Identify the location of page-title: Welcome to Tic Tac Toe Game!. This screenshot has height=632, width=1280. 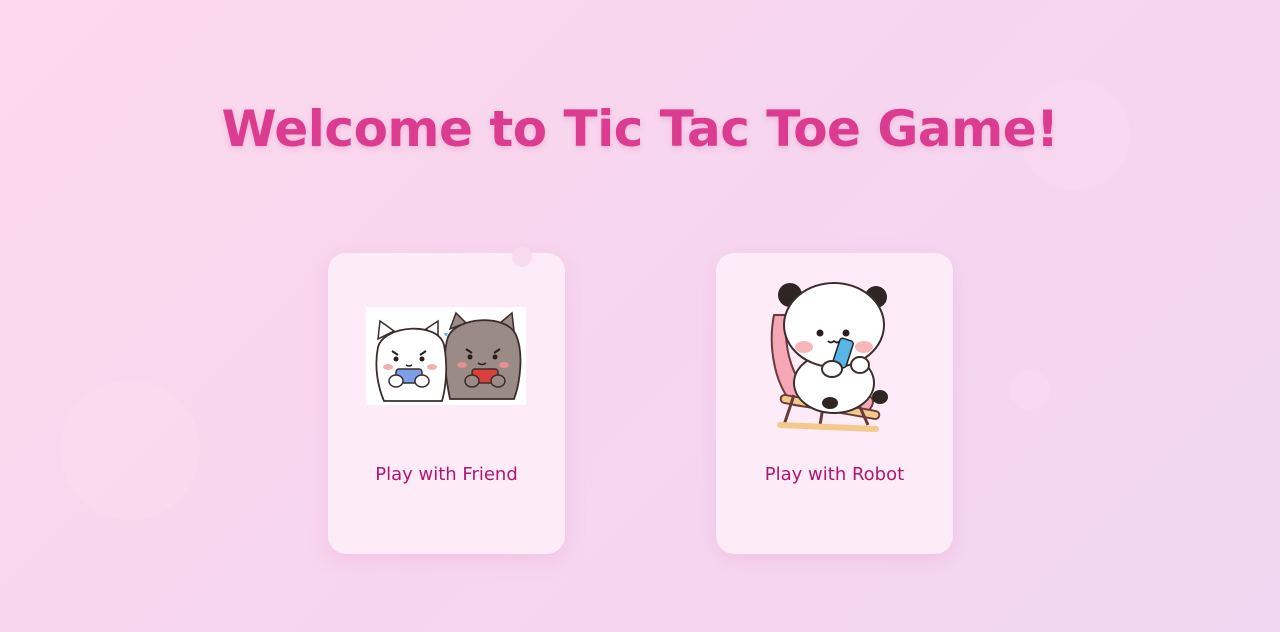
(640, 129).